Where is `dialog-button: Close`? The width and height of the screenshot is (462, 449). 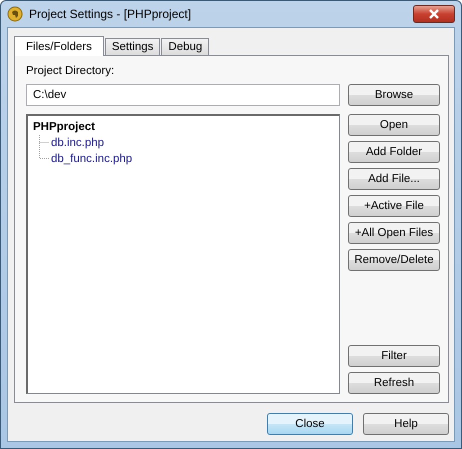 dialog-button: Close is located at coordinates (310, 424).